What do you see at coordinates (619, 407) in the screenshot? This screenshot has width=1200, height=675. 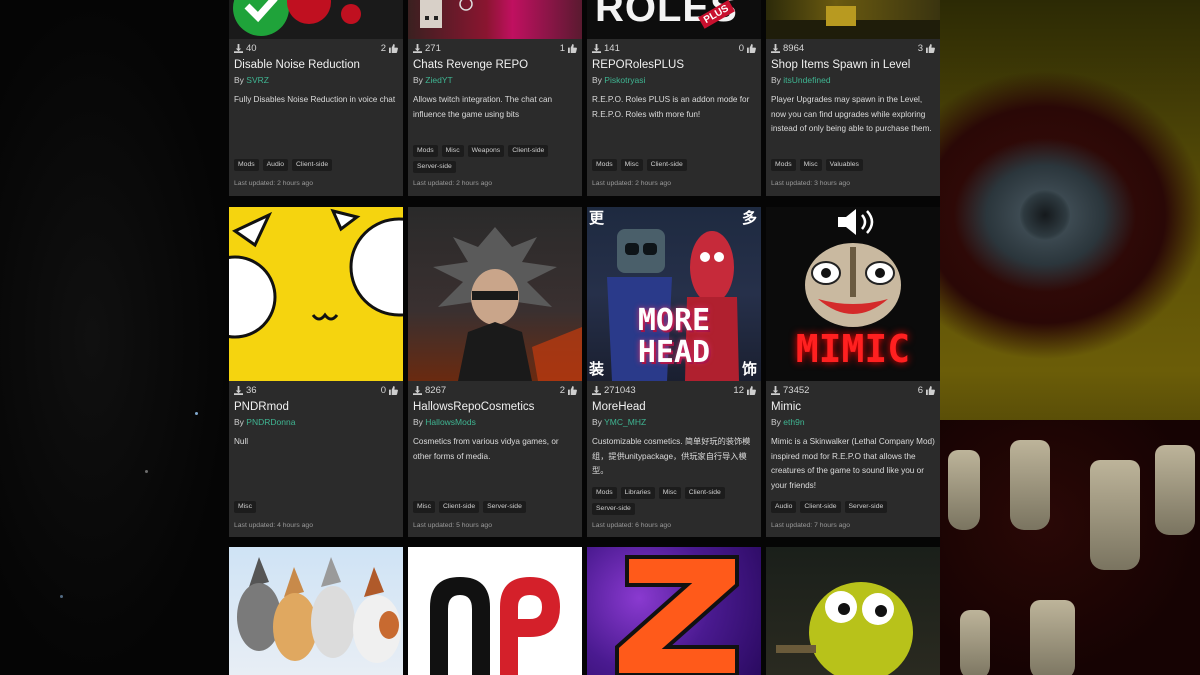 I see `mod-title: MoreHead` at bounding box center [619, 407].